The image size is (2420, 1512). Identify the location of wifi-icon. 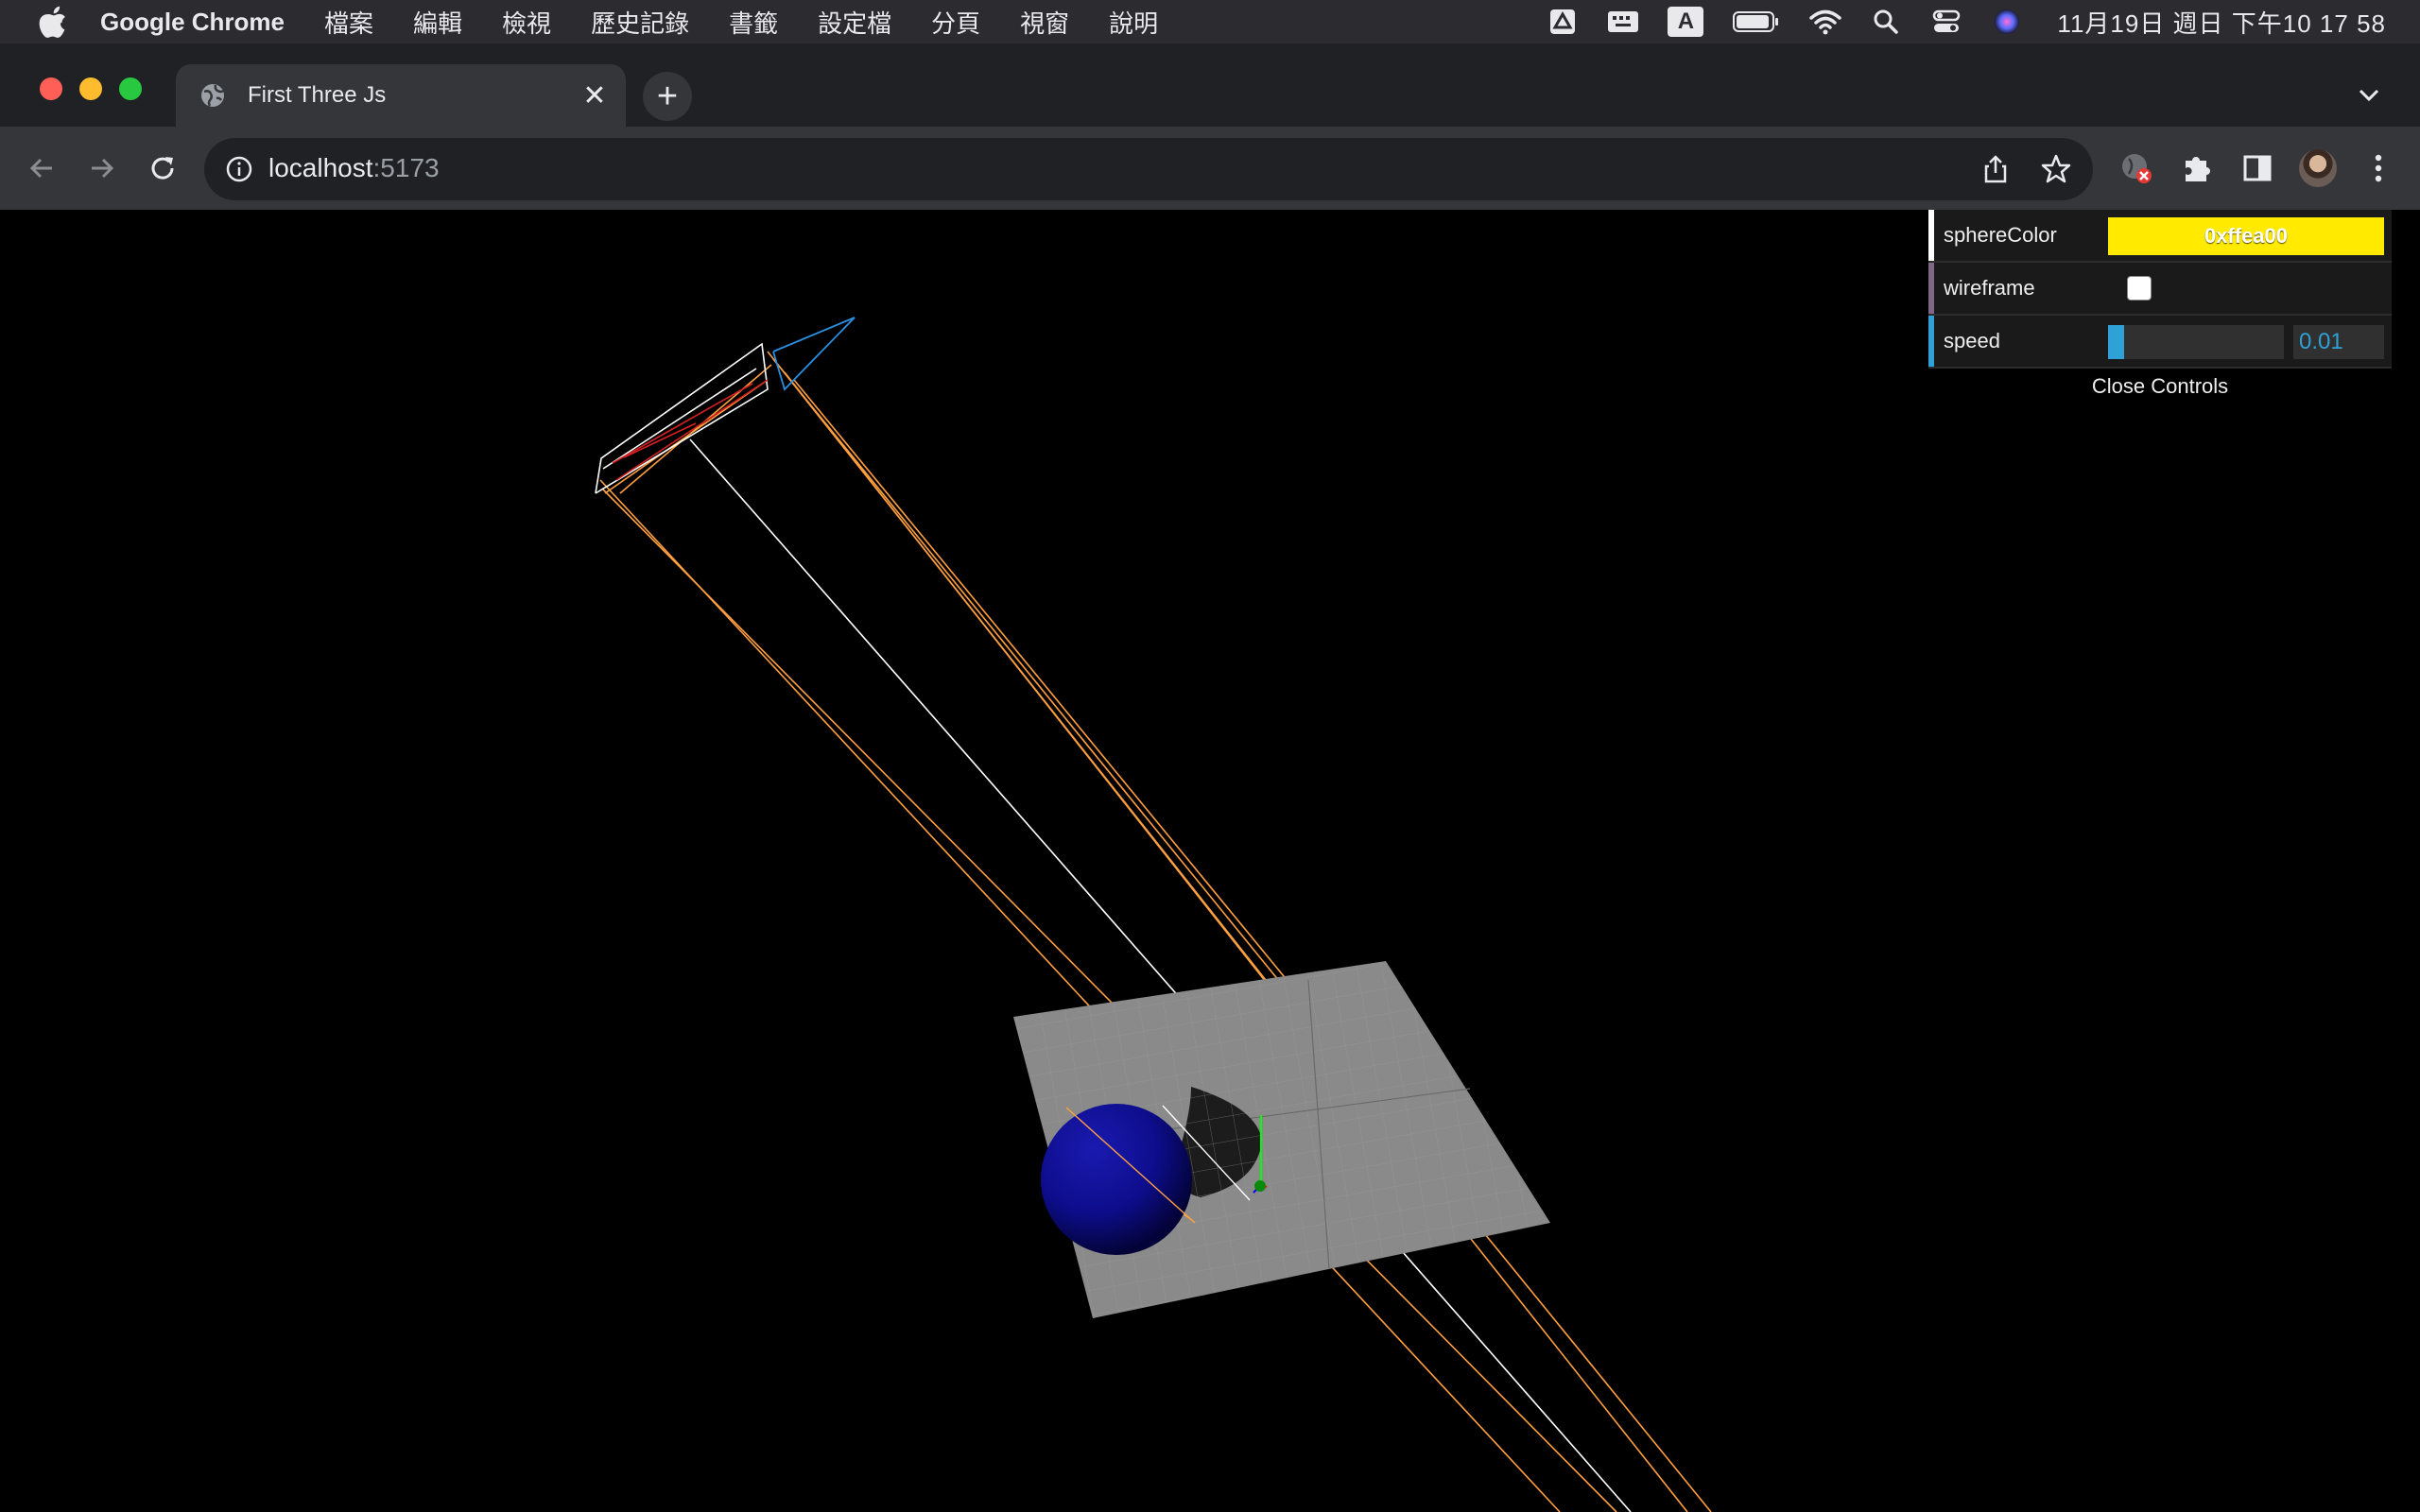
(1825, 22).